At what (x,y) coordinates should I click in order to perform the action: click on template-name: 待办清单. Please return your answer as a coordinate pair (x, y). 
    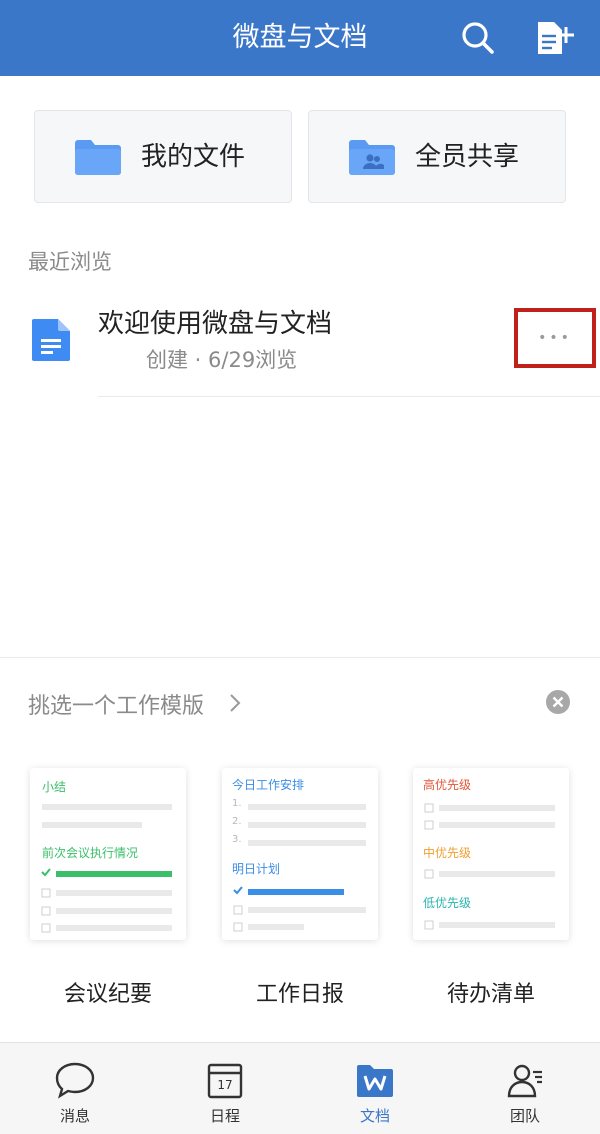
    Looking at the image, I should click on (491, 992).